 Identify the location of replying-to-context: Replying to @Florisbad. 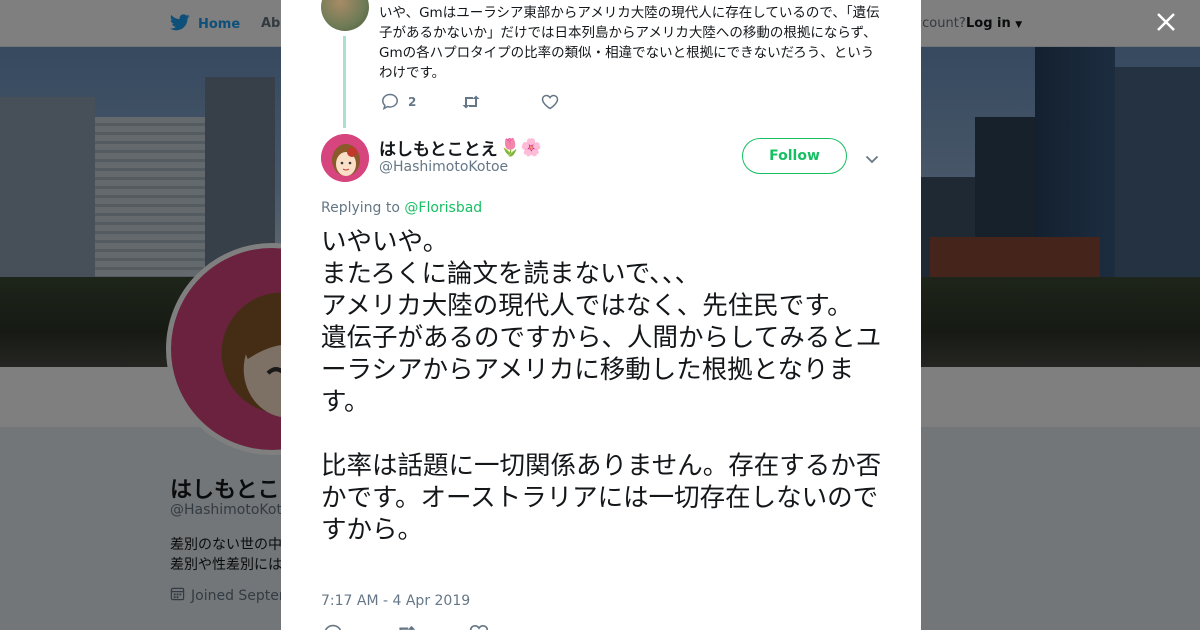
(401, 208).